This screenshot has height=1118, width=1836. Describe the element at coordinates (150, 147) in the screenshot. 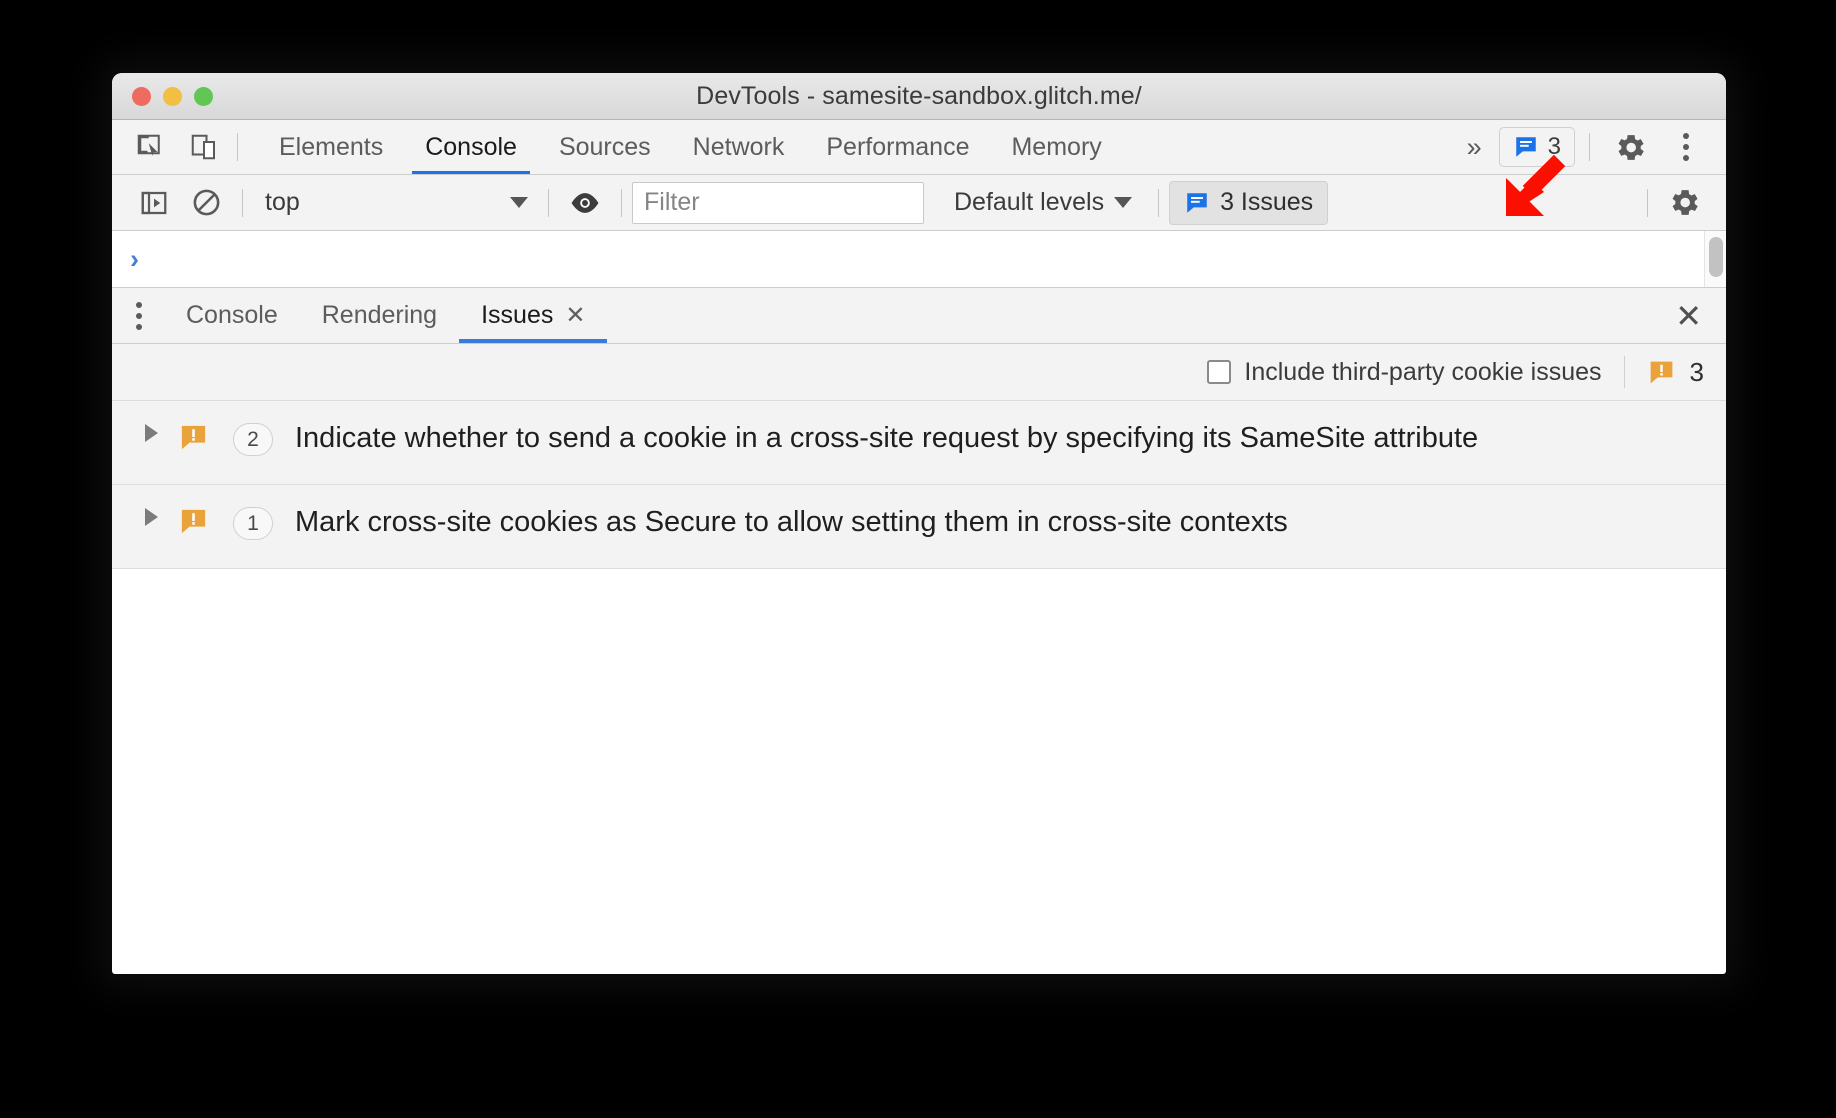

I see `inspect-element-icon` at that location.